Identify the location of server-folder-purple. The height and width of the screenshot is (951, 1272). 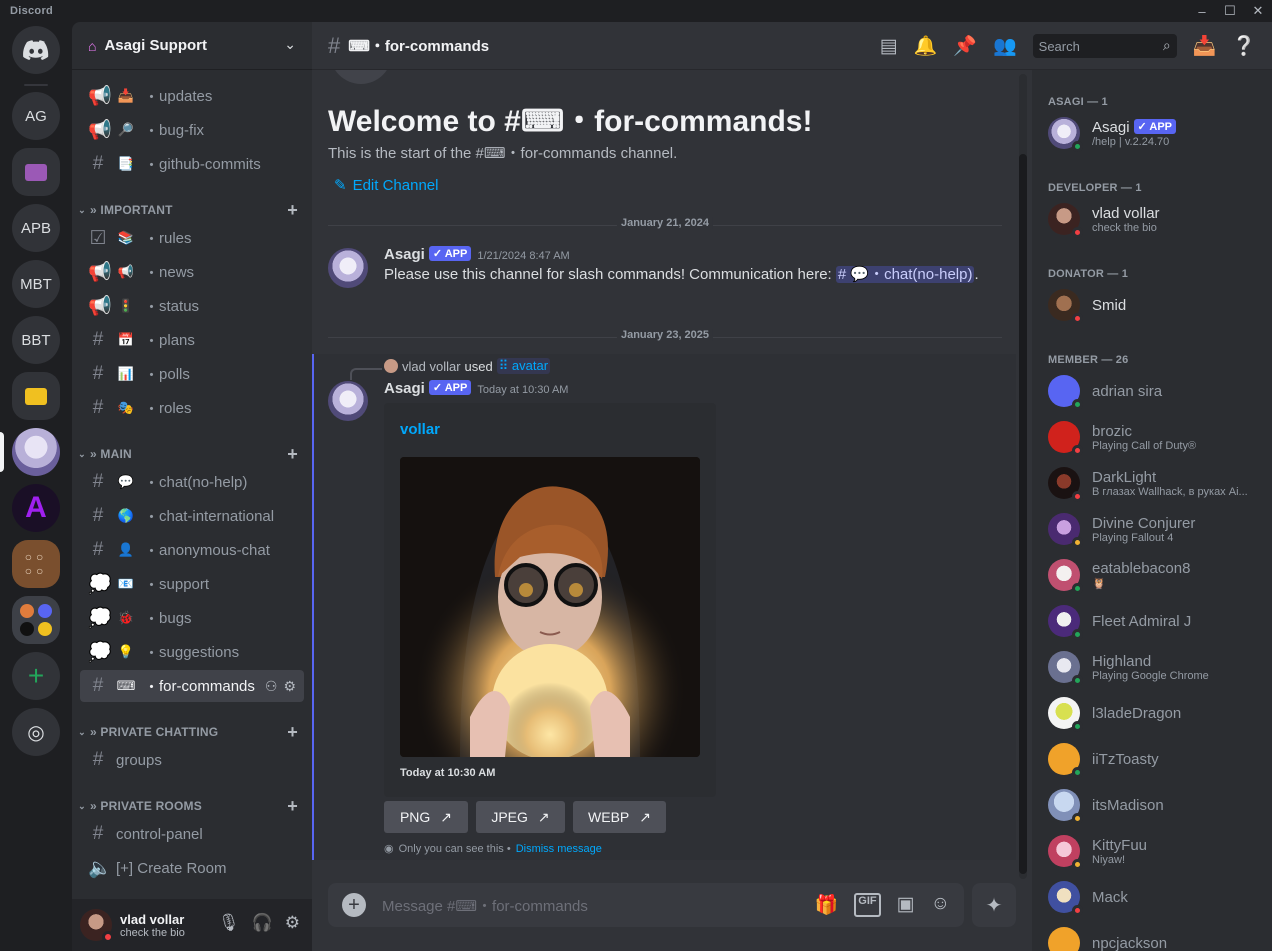
(36, 172).